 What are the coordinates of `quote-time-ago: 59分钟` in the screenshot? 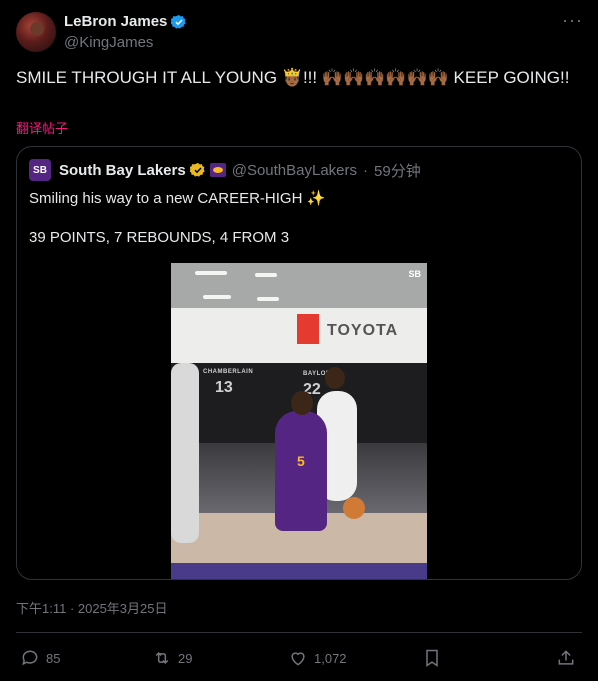 It's located at (397, 170).